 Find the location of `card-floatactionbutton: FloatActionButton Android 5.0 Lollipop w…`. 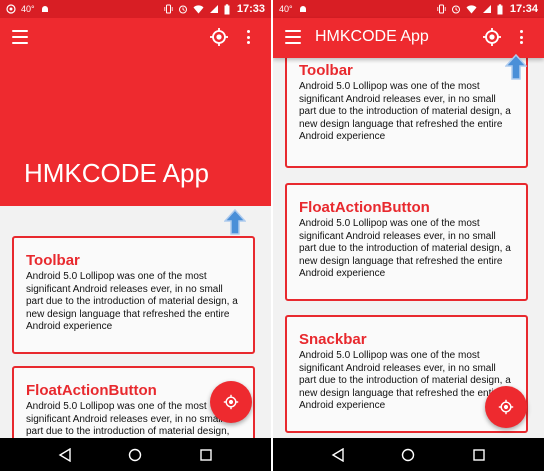

card-floatactionbutton: FloatActionButton Android 5.0 Lollipop w… is located at coordinates (406, 242).